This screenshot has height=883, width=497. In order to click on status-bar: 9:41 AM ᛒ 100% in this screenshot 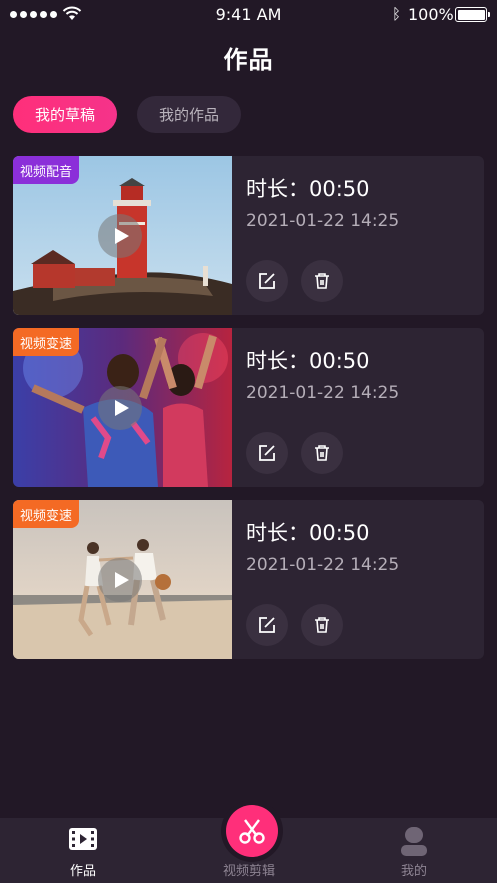, I will do `click(248, 15)`.